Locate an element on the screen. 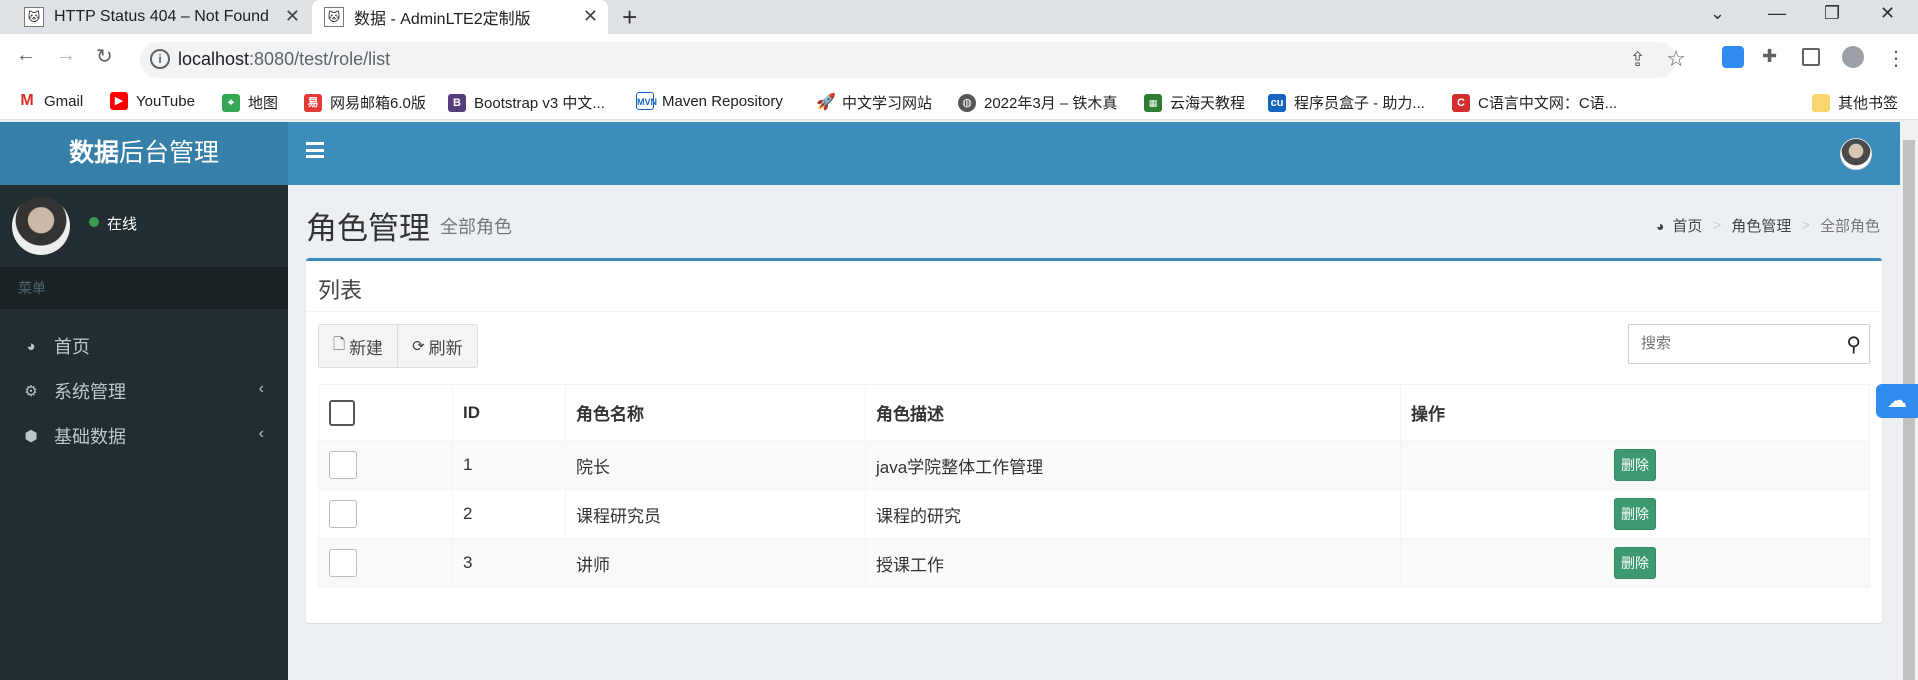  page-title: 角色管理 is located at coordinates (368, 228).